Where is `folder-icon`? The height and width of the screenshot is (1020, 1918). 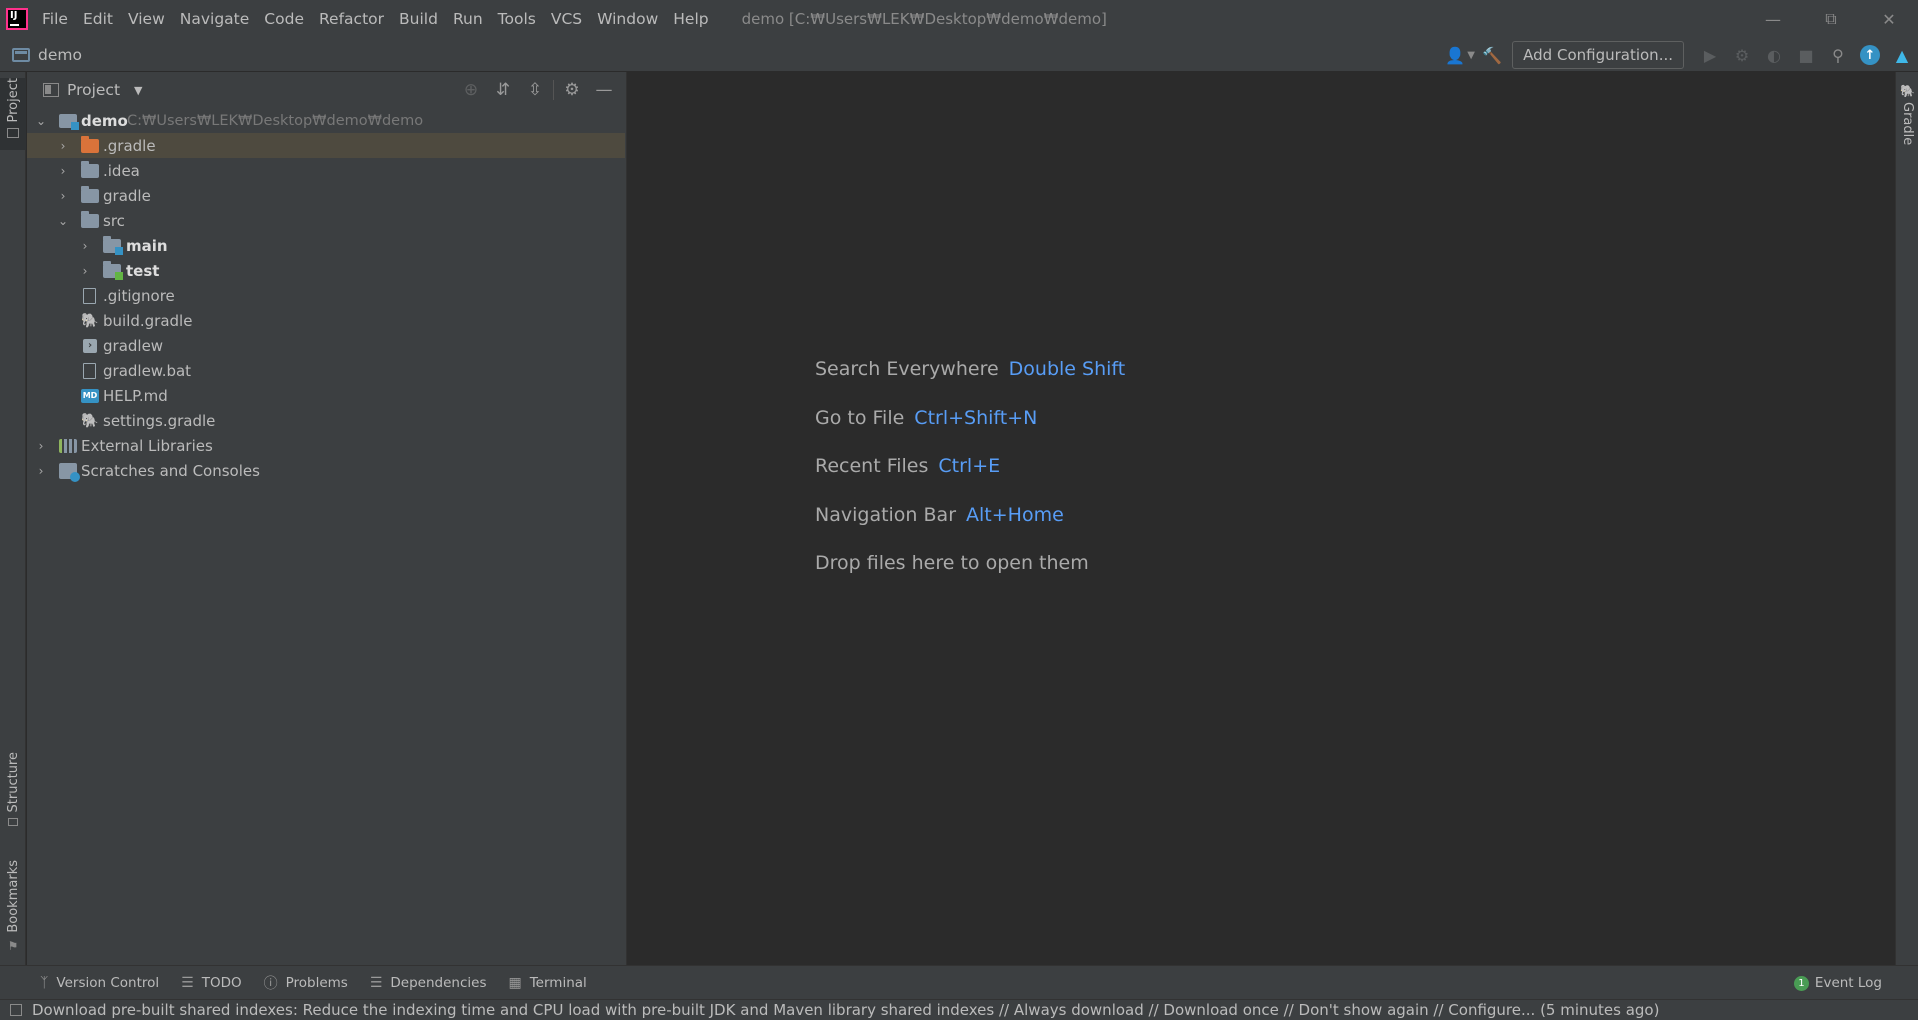 folder-icon is located at coordinates (90, 219).